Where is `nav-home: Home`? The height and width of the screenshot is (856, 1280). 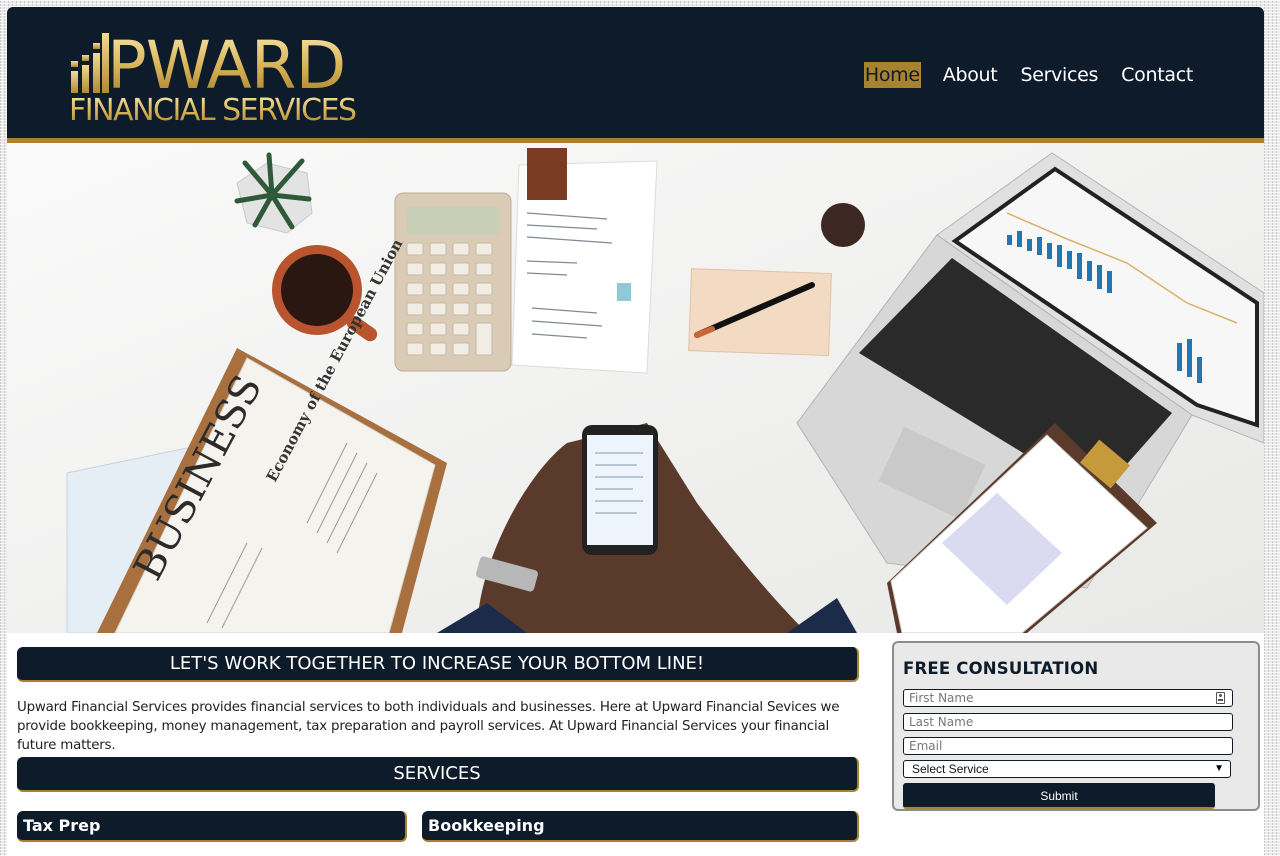
nav-home: Home is located at coordinates (892, 75).